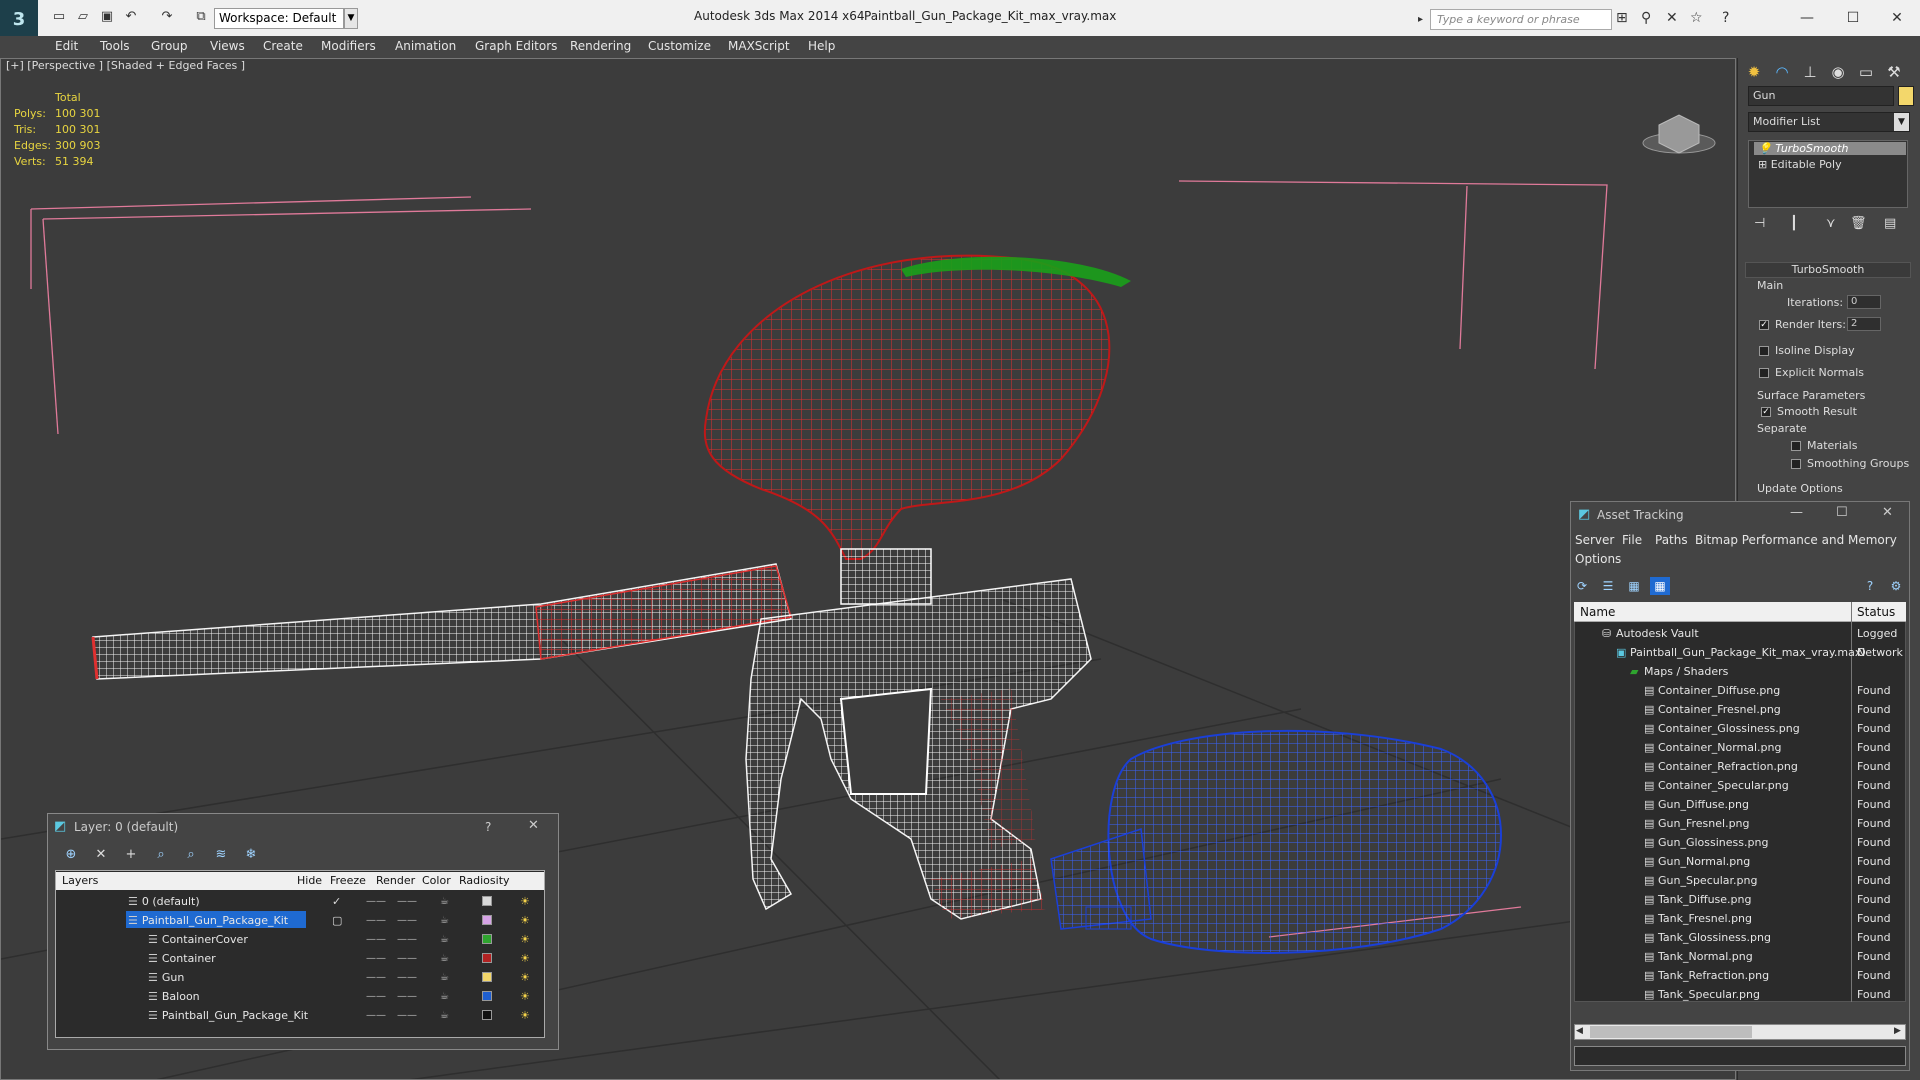 Image resolution: width=1920 pixels, height=1080 pixels. What do you see at coordinates (1740, 690) in the screenshot?
I see `asset-row: ▤ Container_Diffuse.png Found` at bounding box center [1740, 690].